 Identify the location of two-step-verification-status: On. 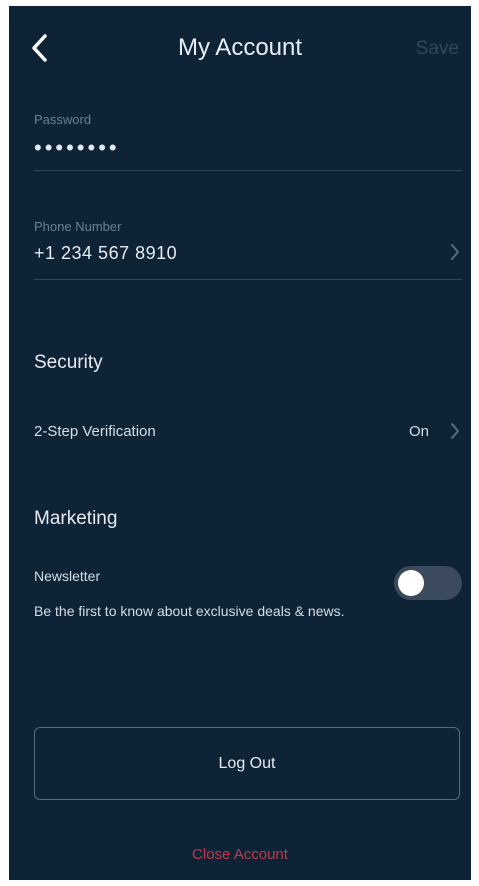
(419, 431).